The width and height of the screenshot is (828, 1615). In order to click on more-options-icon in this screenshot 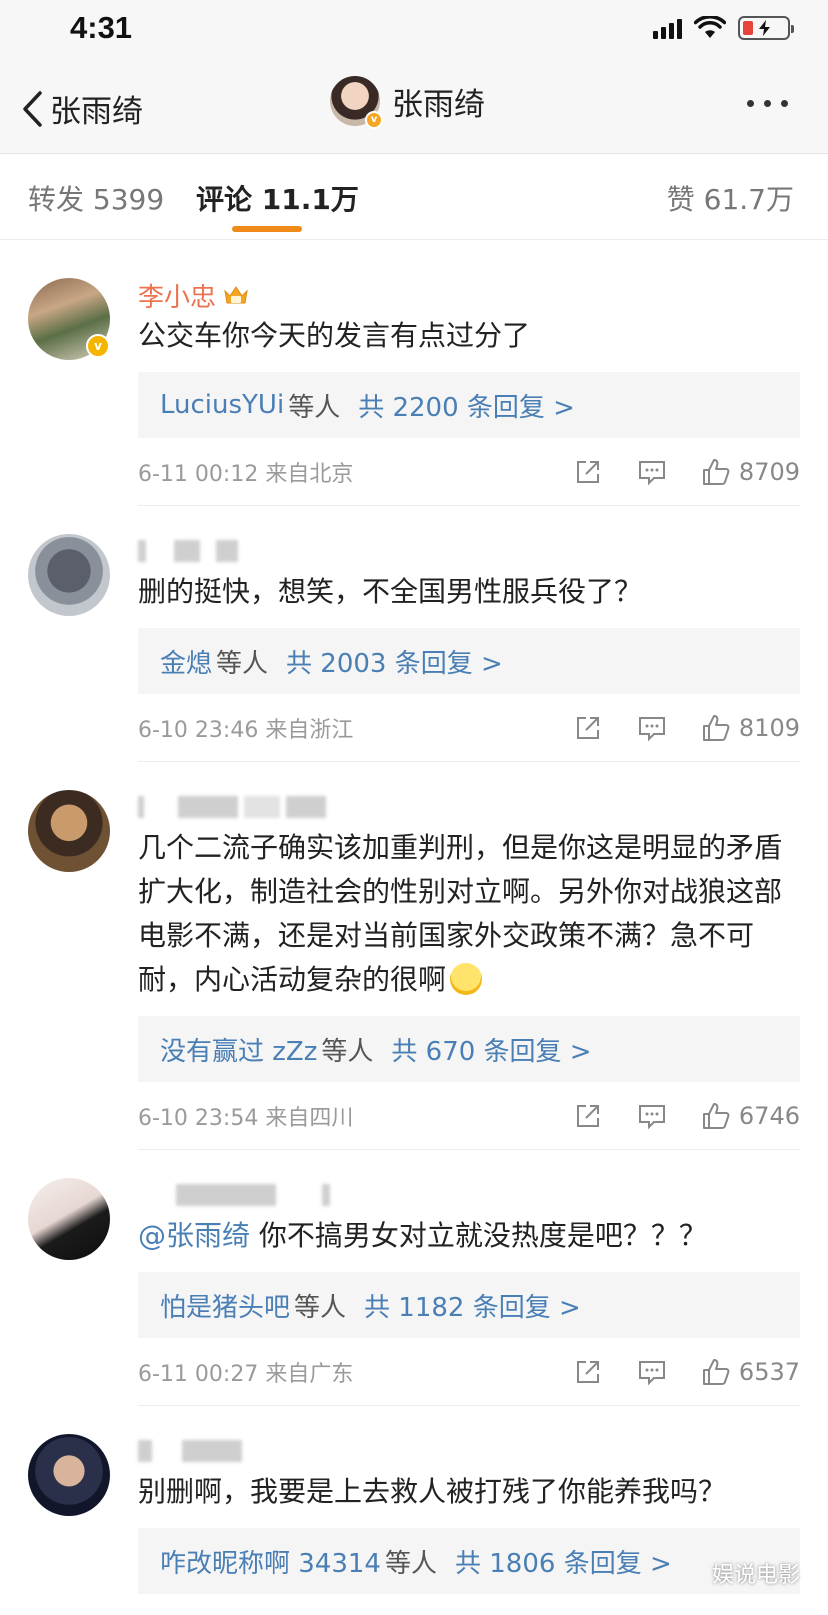, I will do `click(767, 103)`.